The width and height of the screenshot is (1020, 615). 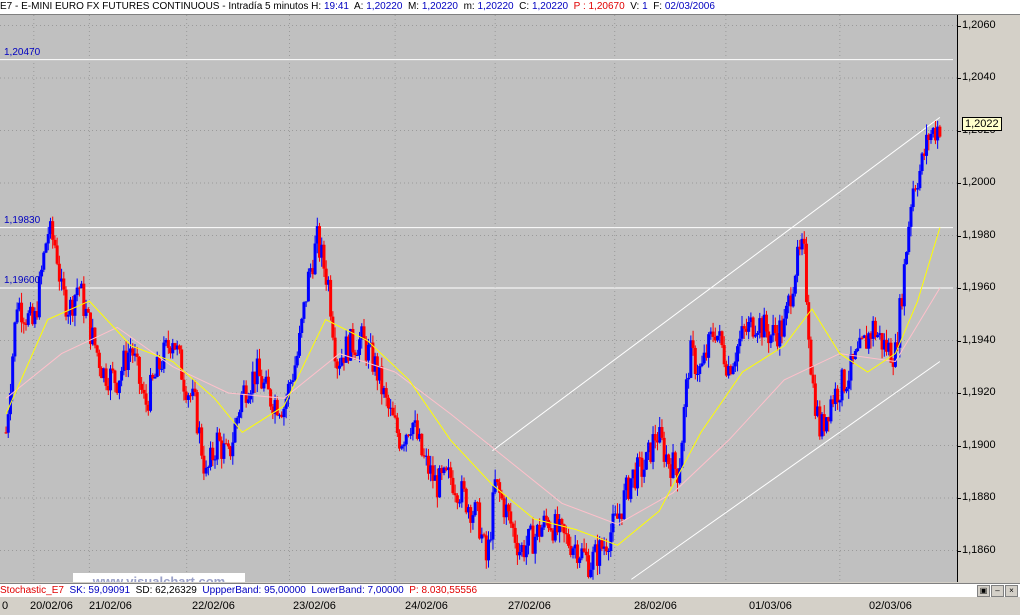 What do you see at coordinates (979, 549) in the screenshot?
I see `y-tick-label: 1,1860` at bounding box center [979, 549].